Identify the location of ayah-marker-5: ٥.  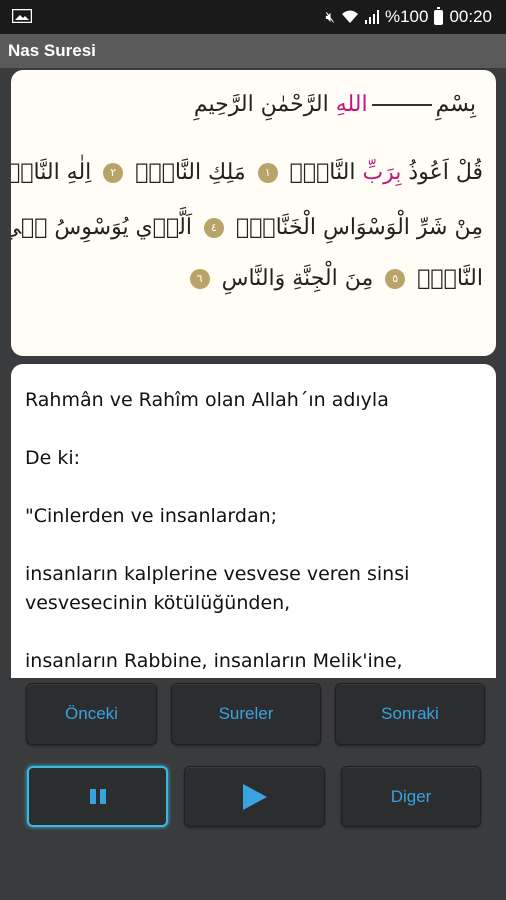
(395, 279).